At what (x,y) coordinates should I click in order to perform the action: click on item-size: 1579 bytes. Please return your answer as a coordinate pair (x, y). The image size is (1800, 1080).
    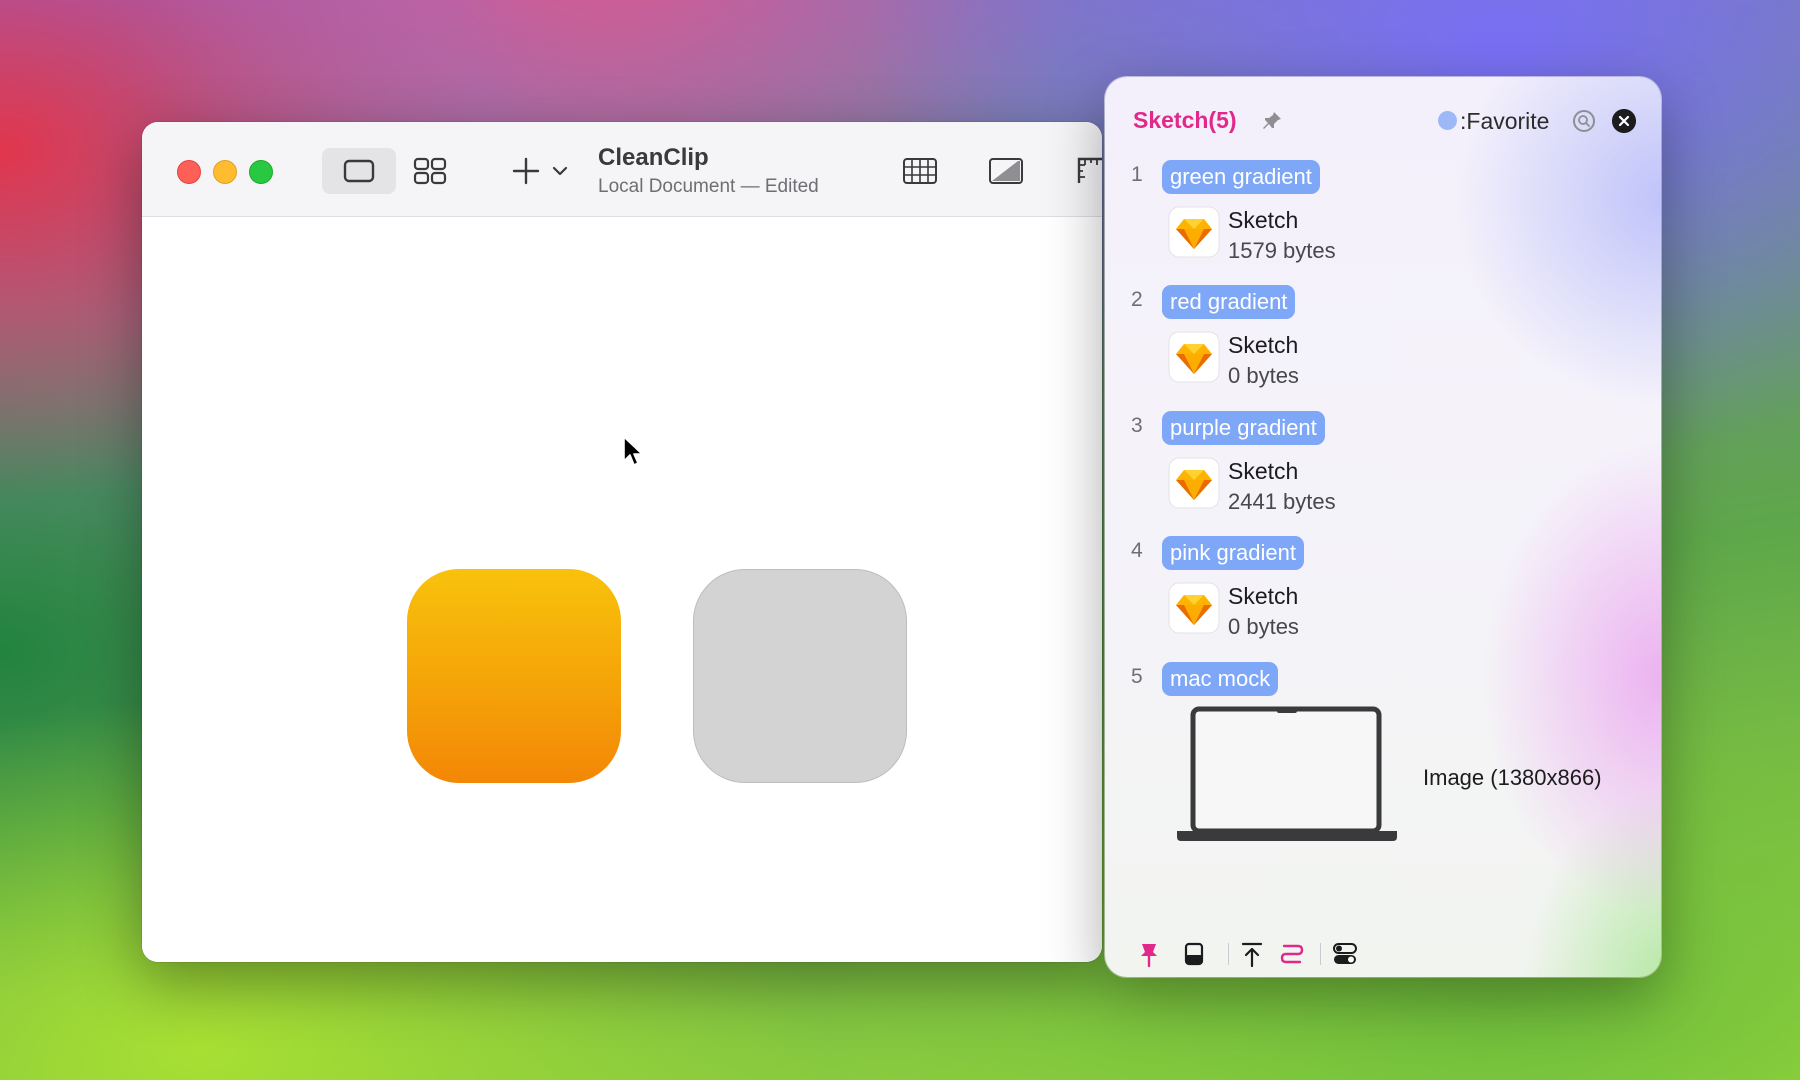
    Looking at the image, I should click on (1282, 250).